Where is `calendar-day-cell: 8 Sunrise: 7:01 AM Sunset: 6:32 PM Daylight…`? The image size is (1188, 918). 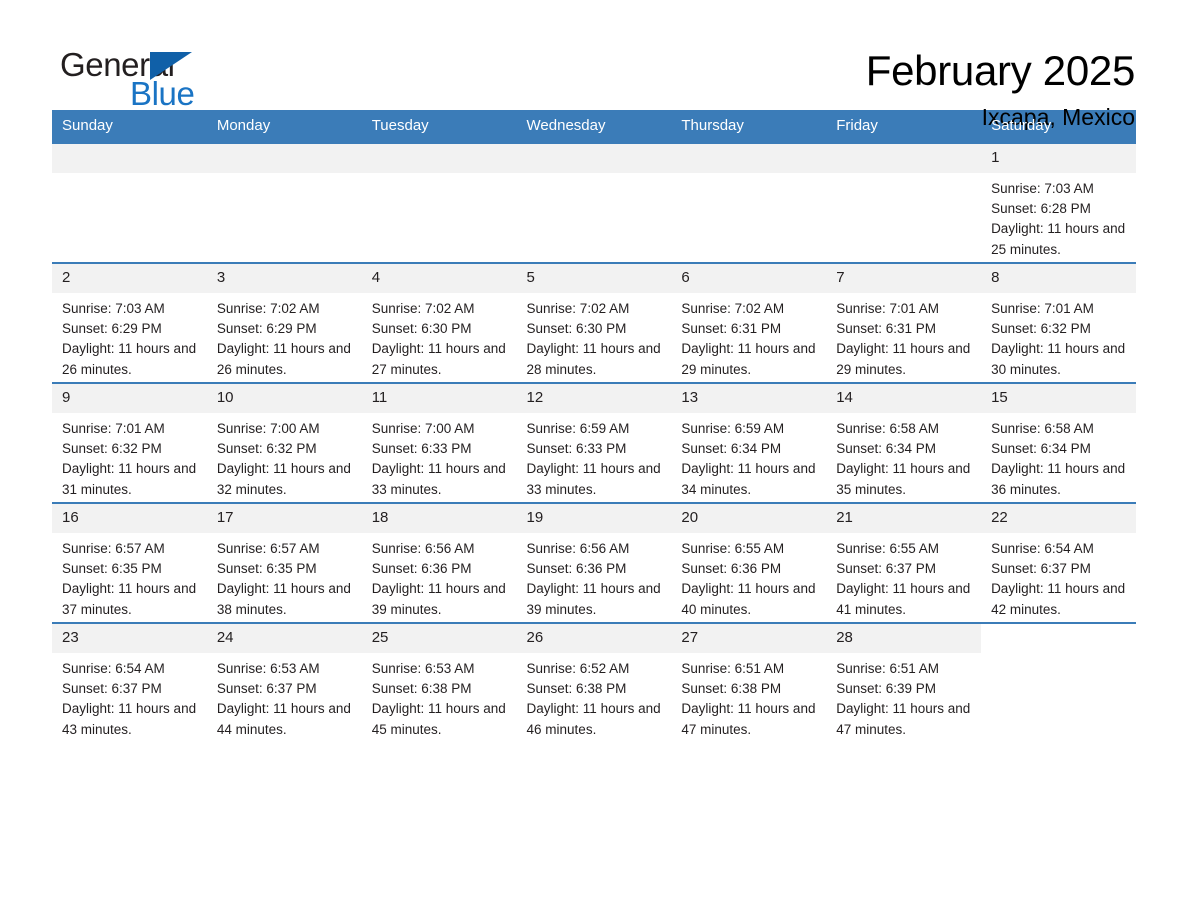
calendar-day-cell: 8 Sunrise: 7:01 AM Sunset: 6:32 PM Daylight… is located at coordinates (1058, 322).